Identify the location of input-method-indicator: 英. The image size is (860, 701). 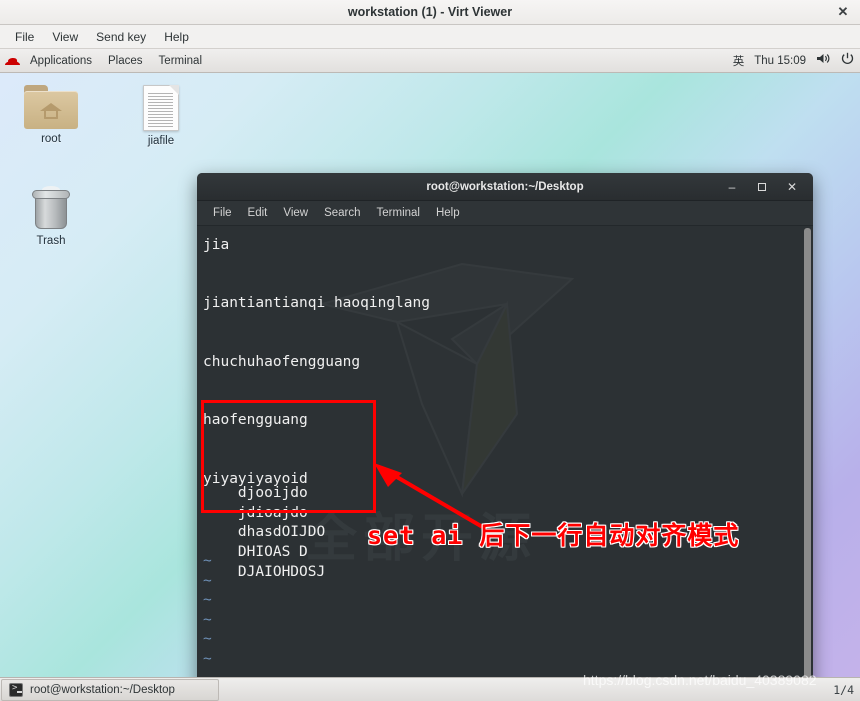
(739, 61).